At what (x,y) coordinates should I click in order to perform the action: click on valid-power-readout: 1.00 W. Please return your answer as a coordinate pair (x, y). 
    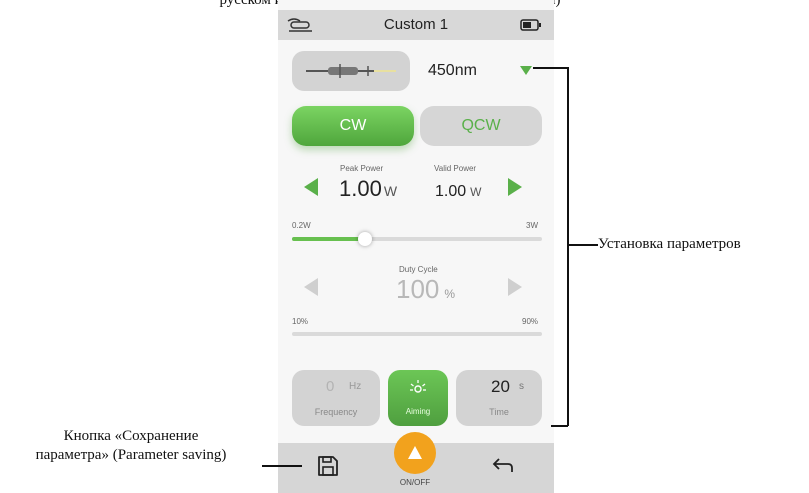
    Looking at the image, I should click on (458, 192).